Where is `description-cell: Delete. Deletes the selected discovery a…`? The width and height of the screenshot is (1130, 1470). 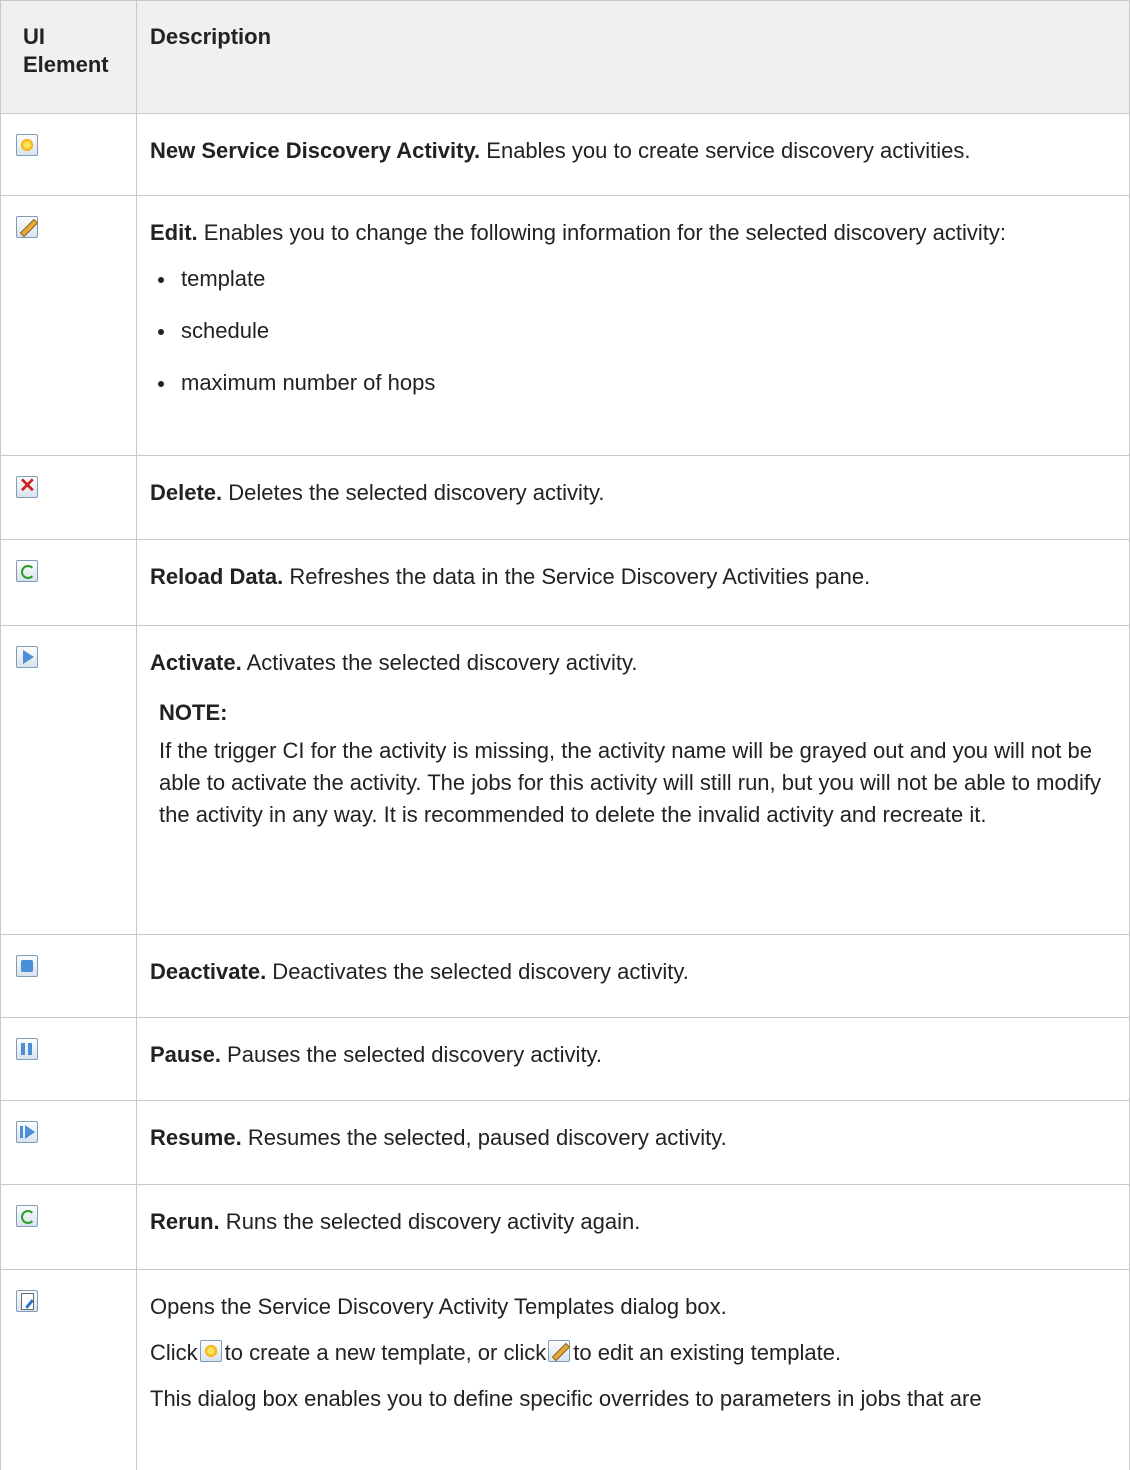
description-cell: Delete. Deletes the selected discovery a… is located at coordinates (633, 497).